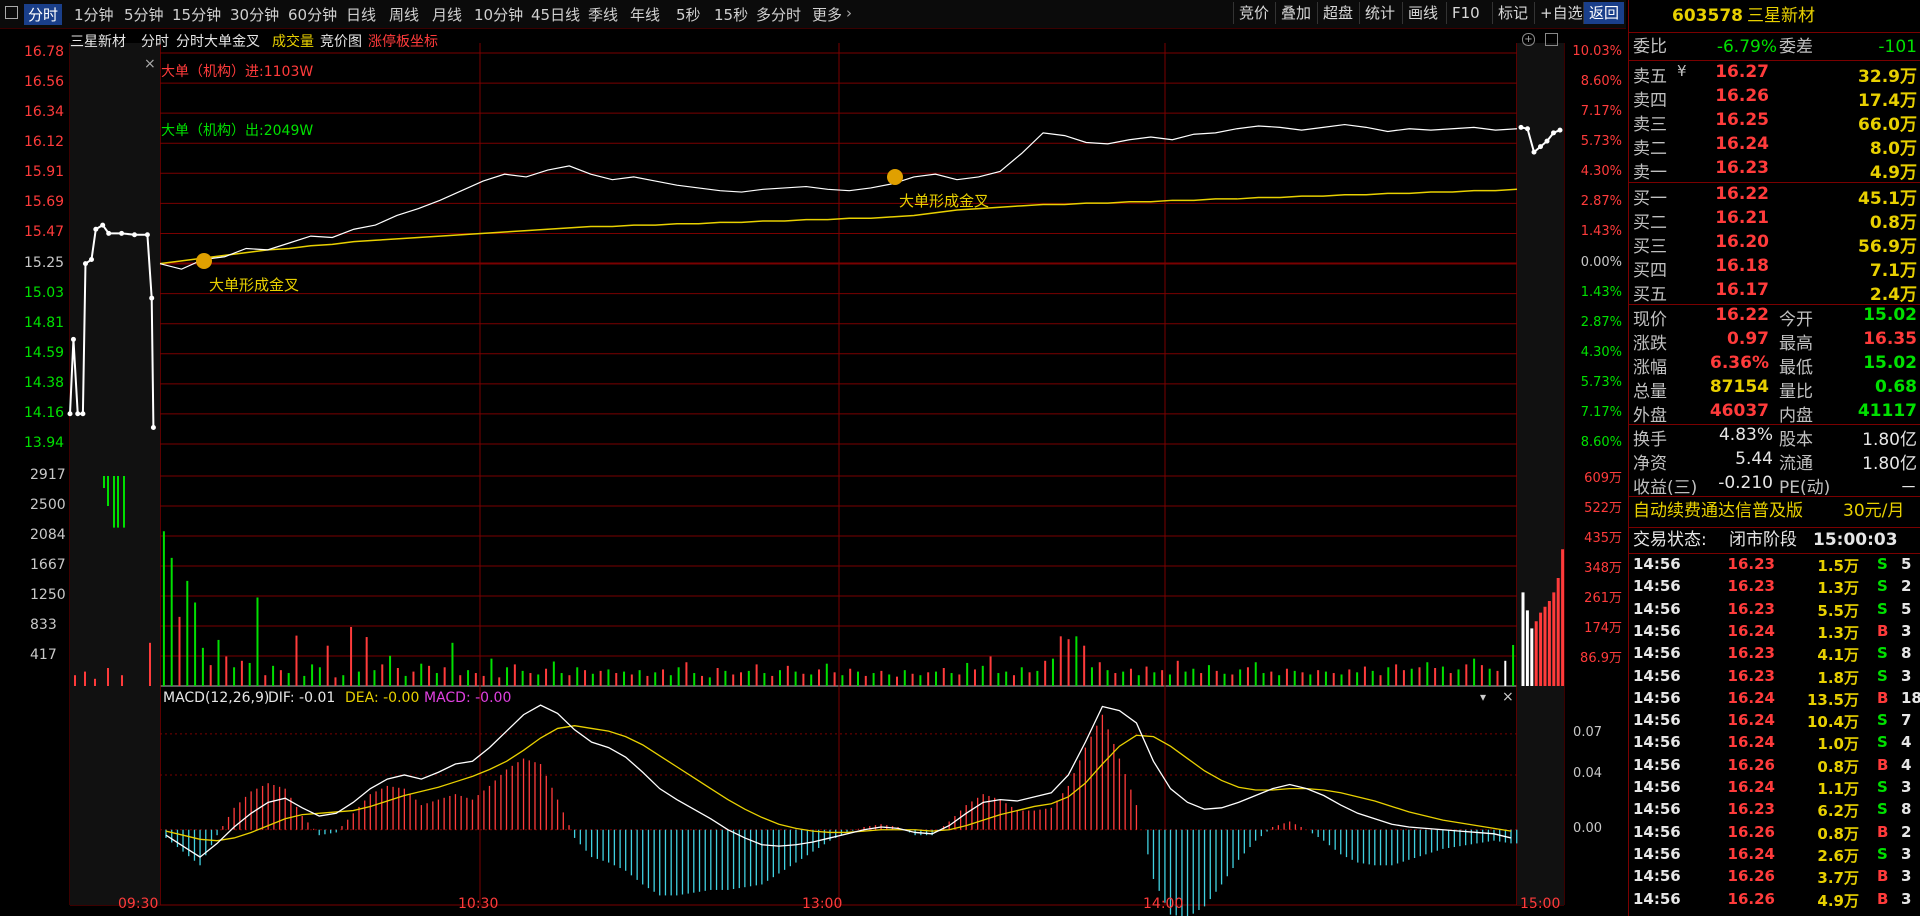  I want to click on header-item-limit-axis: 涨停板坐标, so click(403, 41).